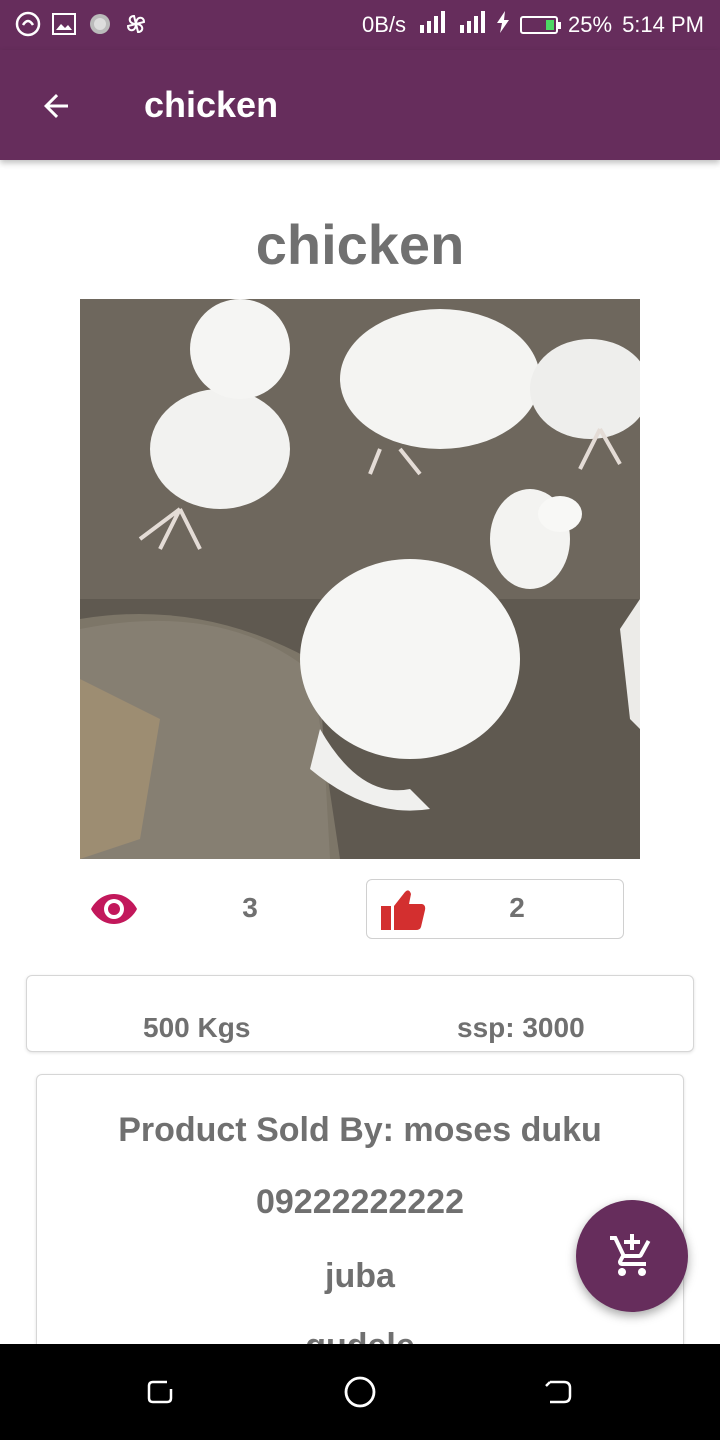 Image resolution: width=720 pixels, height=1440 pixels. I want to click on app-notification-icon, so click(28, 24).